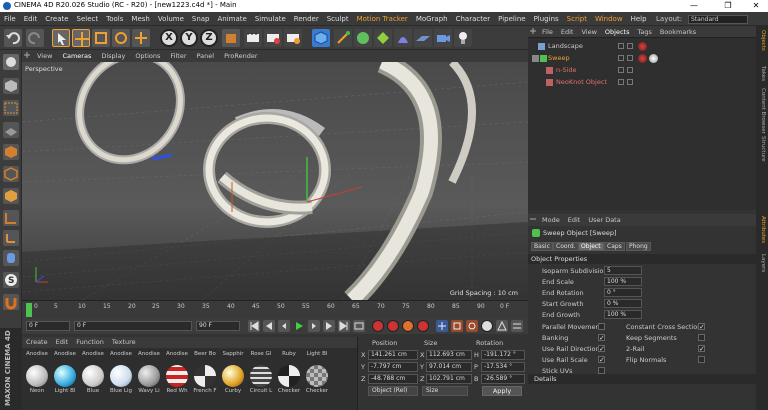 The image size is (768, 410). I want to click on coordinate-mode-dropdown: Object (Rel), so click(393, 391).